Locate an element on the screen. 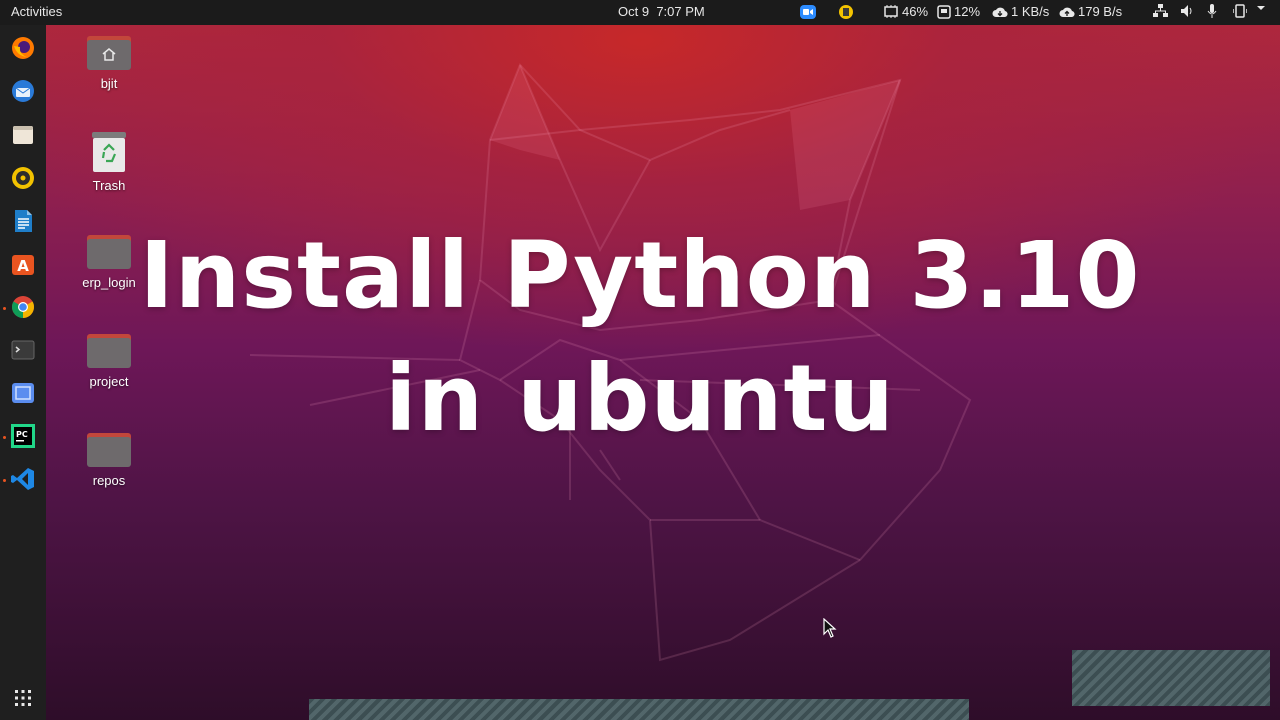 The image size is (1280, 720). firefox-icon is located at coordinates (23, 48).